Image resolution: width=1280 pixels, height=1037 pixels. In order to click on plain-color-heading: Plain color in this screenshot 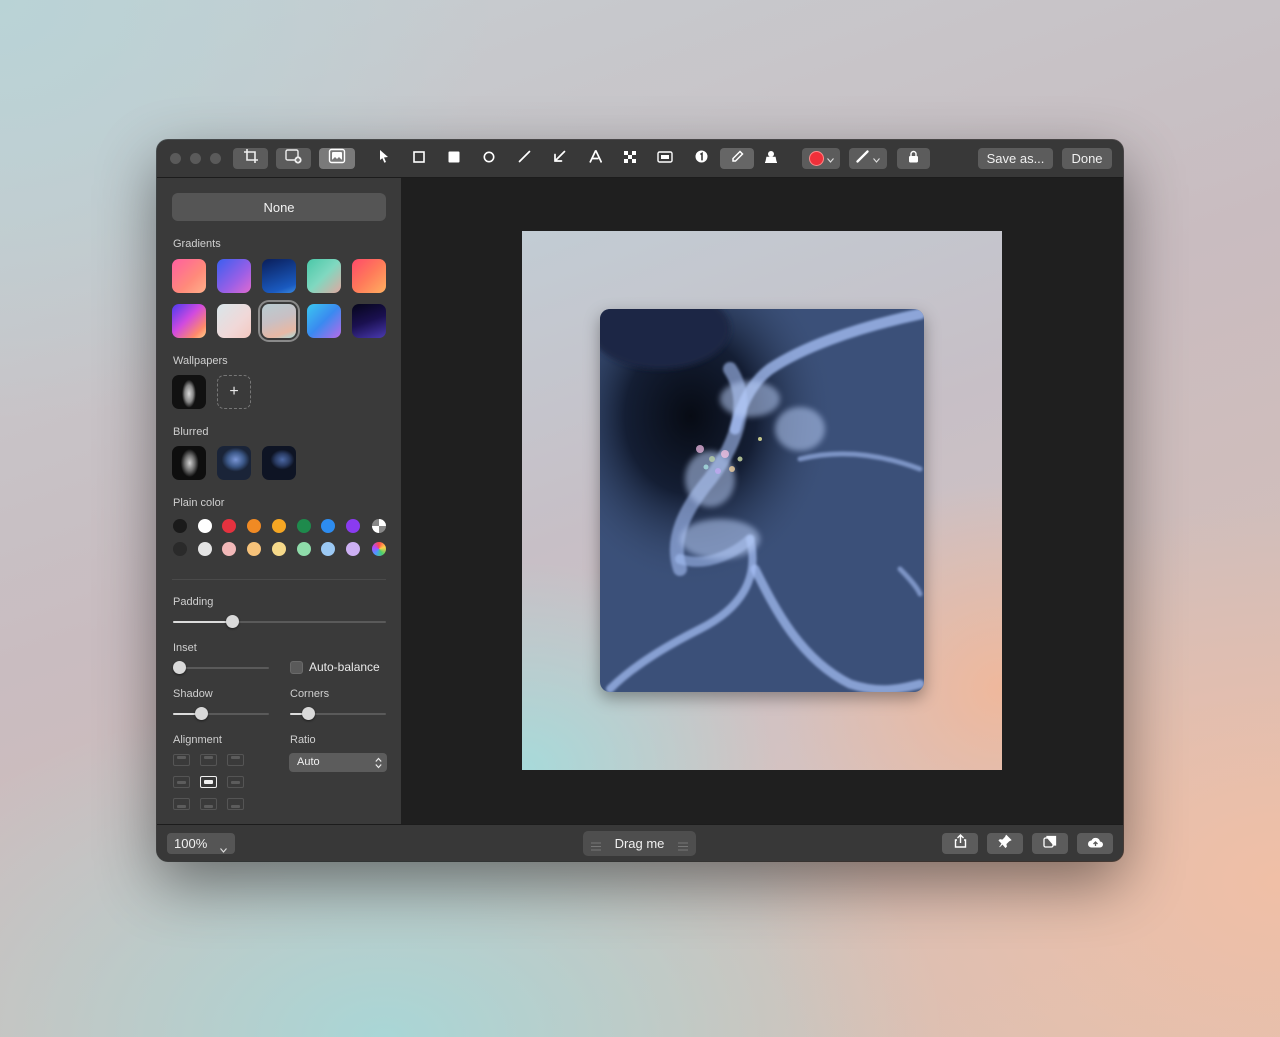, I will do `click(199, 503)`.